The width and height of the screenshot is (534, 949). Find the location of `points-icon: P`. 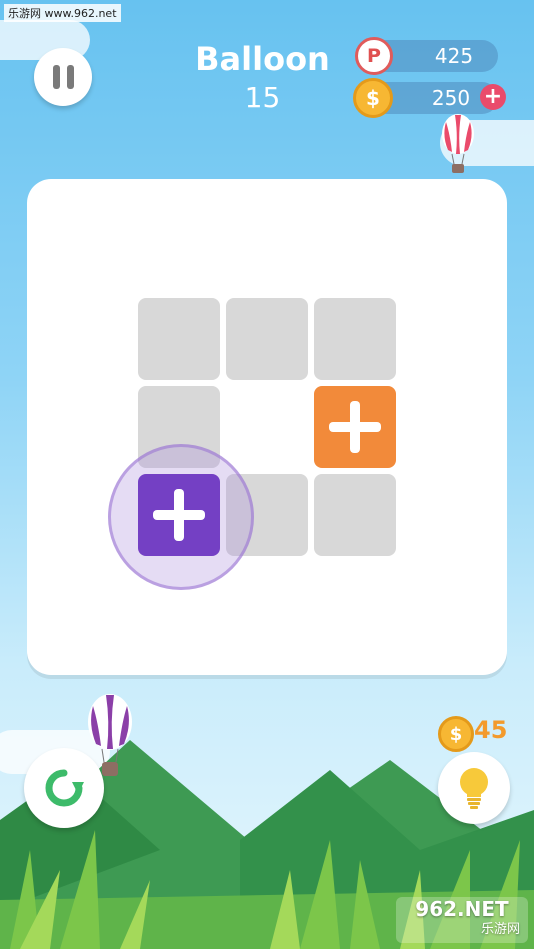

points-icon: P is located at coordinates (374, 56).